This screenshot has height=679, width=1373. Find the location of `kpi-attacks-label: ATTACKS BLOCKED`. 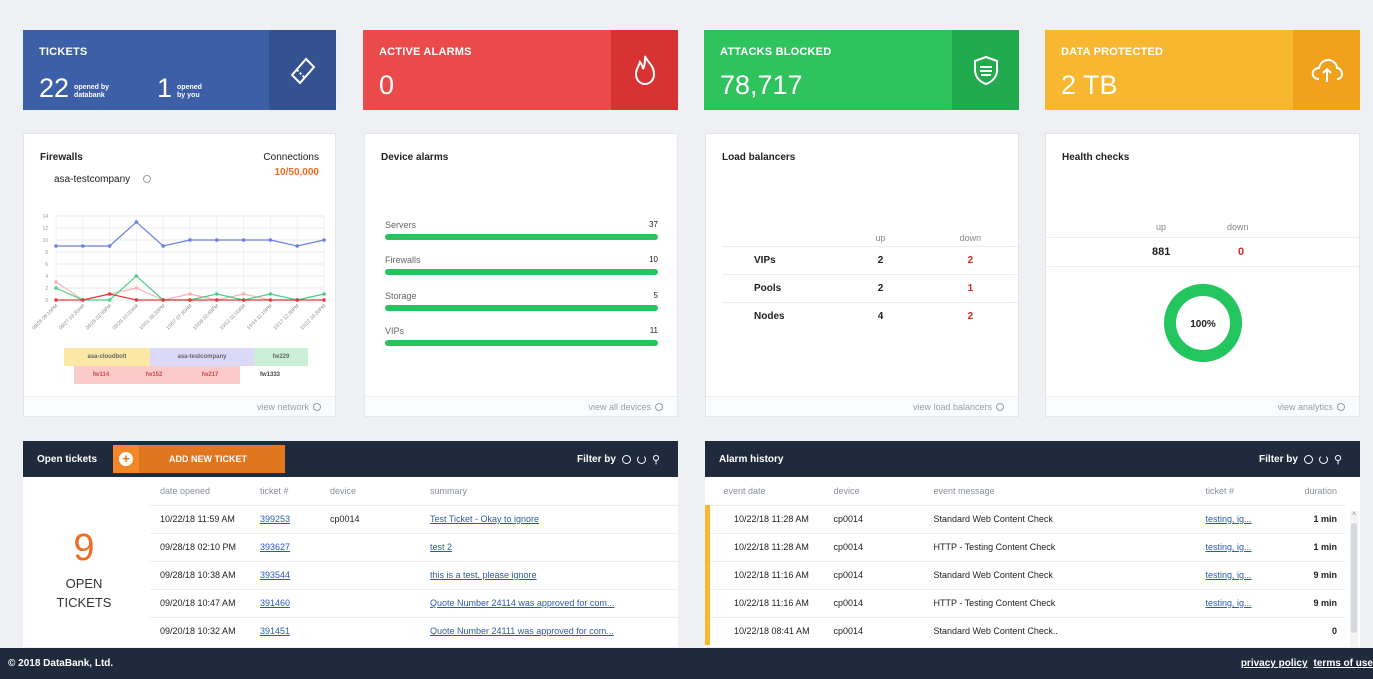

kpi-attacks-label: ATTACKS BLOCKED is located at coordinates (776, 52).